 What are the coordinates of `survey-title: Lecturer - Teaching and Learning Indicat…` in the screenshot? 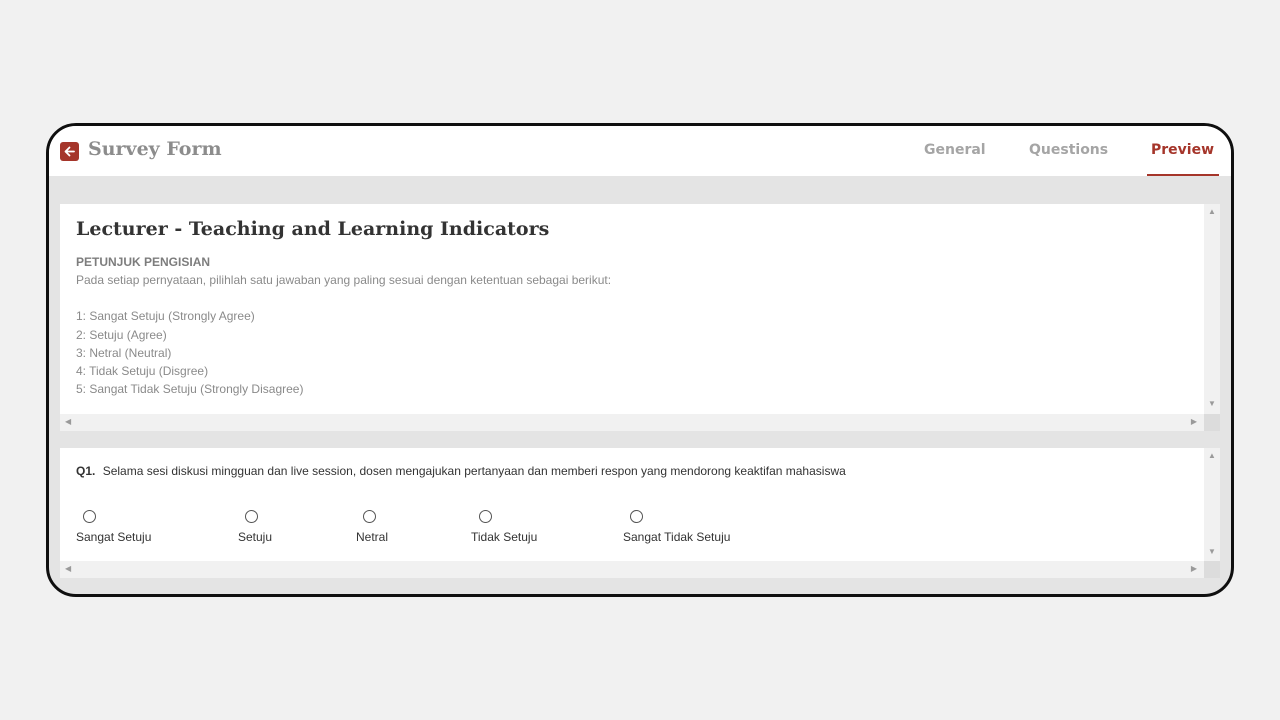 It's located at (313, 229).